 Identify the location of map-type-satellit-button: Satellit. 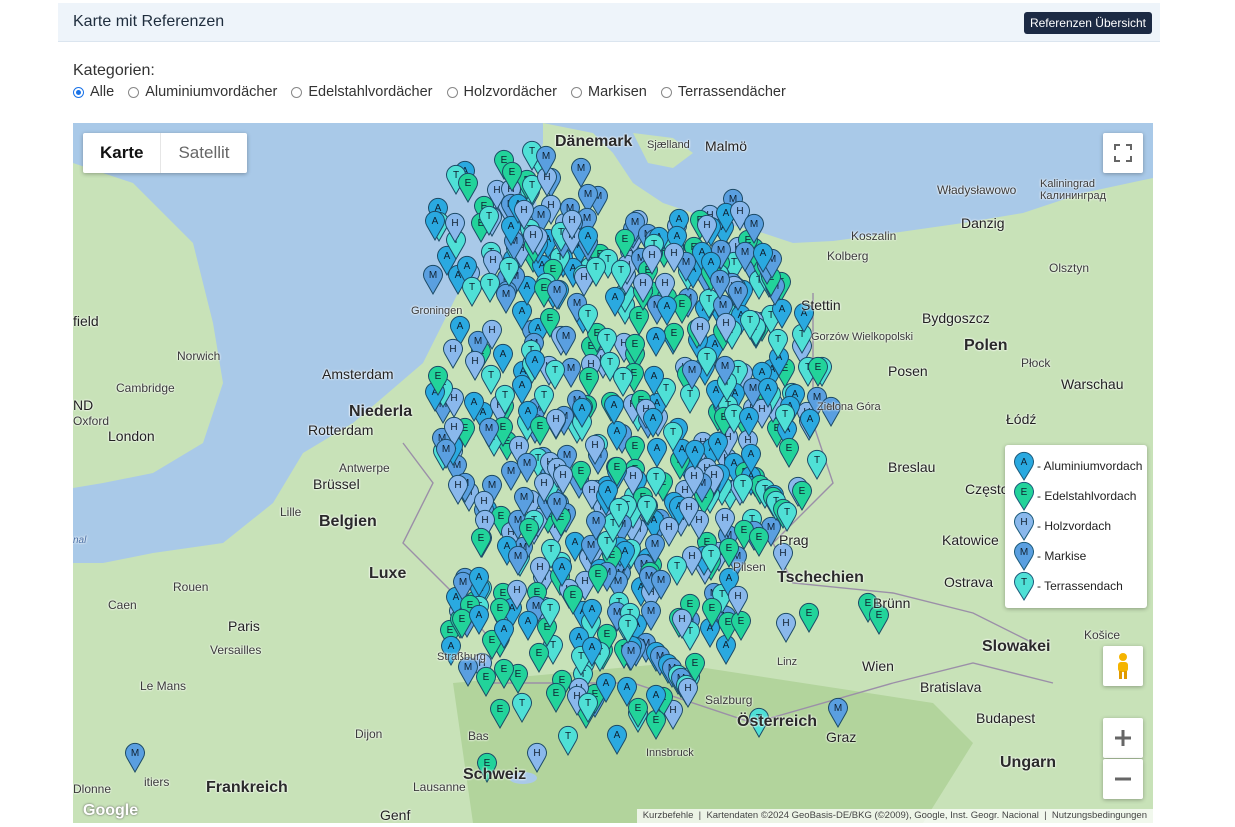
(203, 153).